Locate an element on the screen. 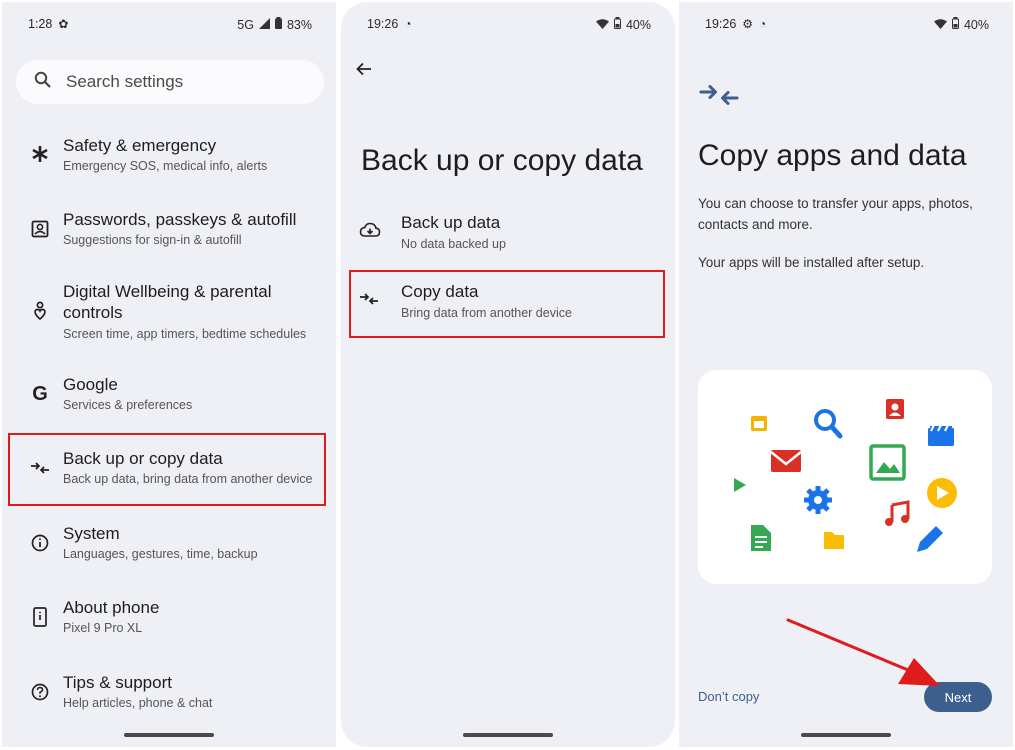 The height and width of the screenshot is (750, 1015). transfer-icon is located at coordinates (719, 96).